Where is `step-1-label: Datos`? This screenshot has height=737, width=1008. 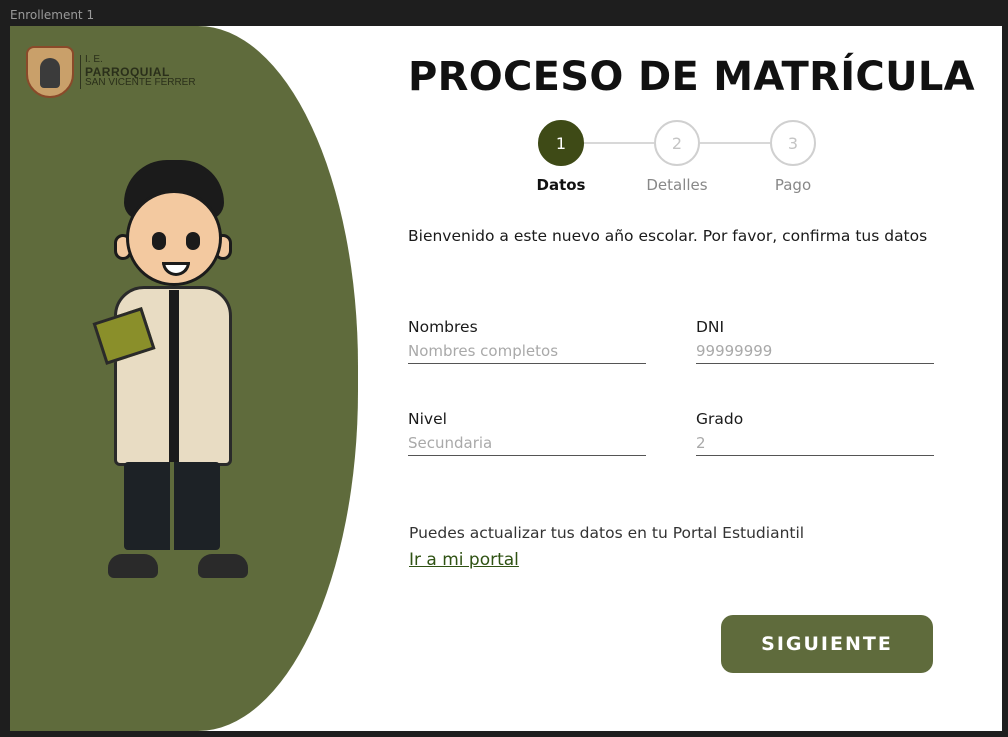 step-1-label: Datos is located at coordinates (561, 185).